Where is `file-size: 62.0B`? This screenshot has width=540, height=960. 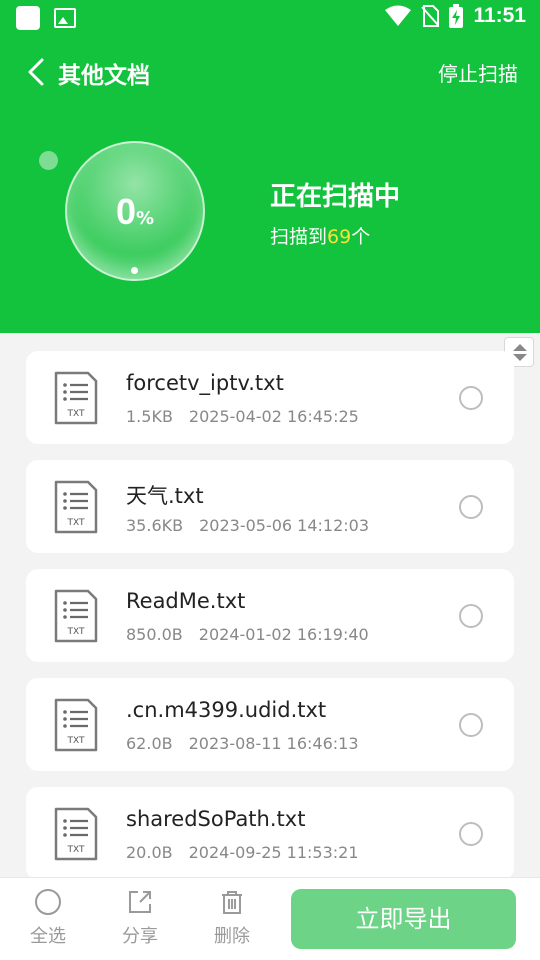 file-size: 62.0B is located at coordinates (149, 743).